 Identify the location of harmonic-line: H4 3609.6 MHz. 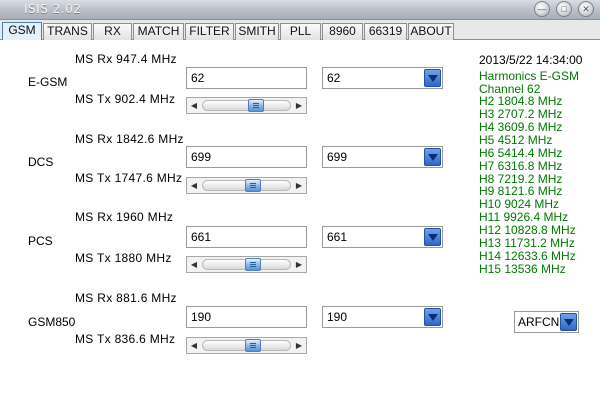
(521, 127).